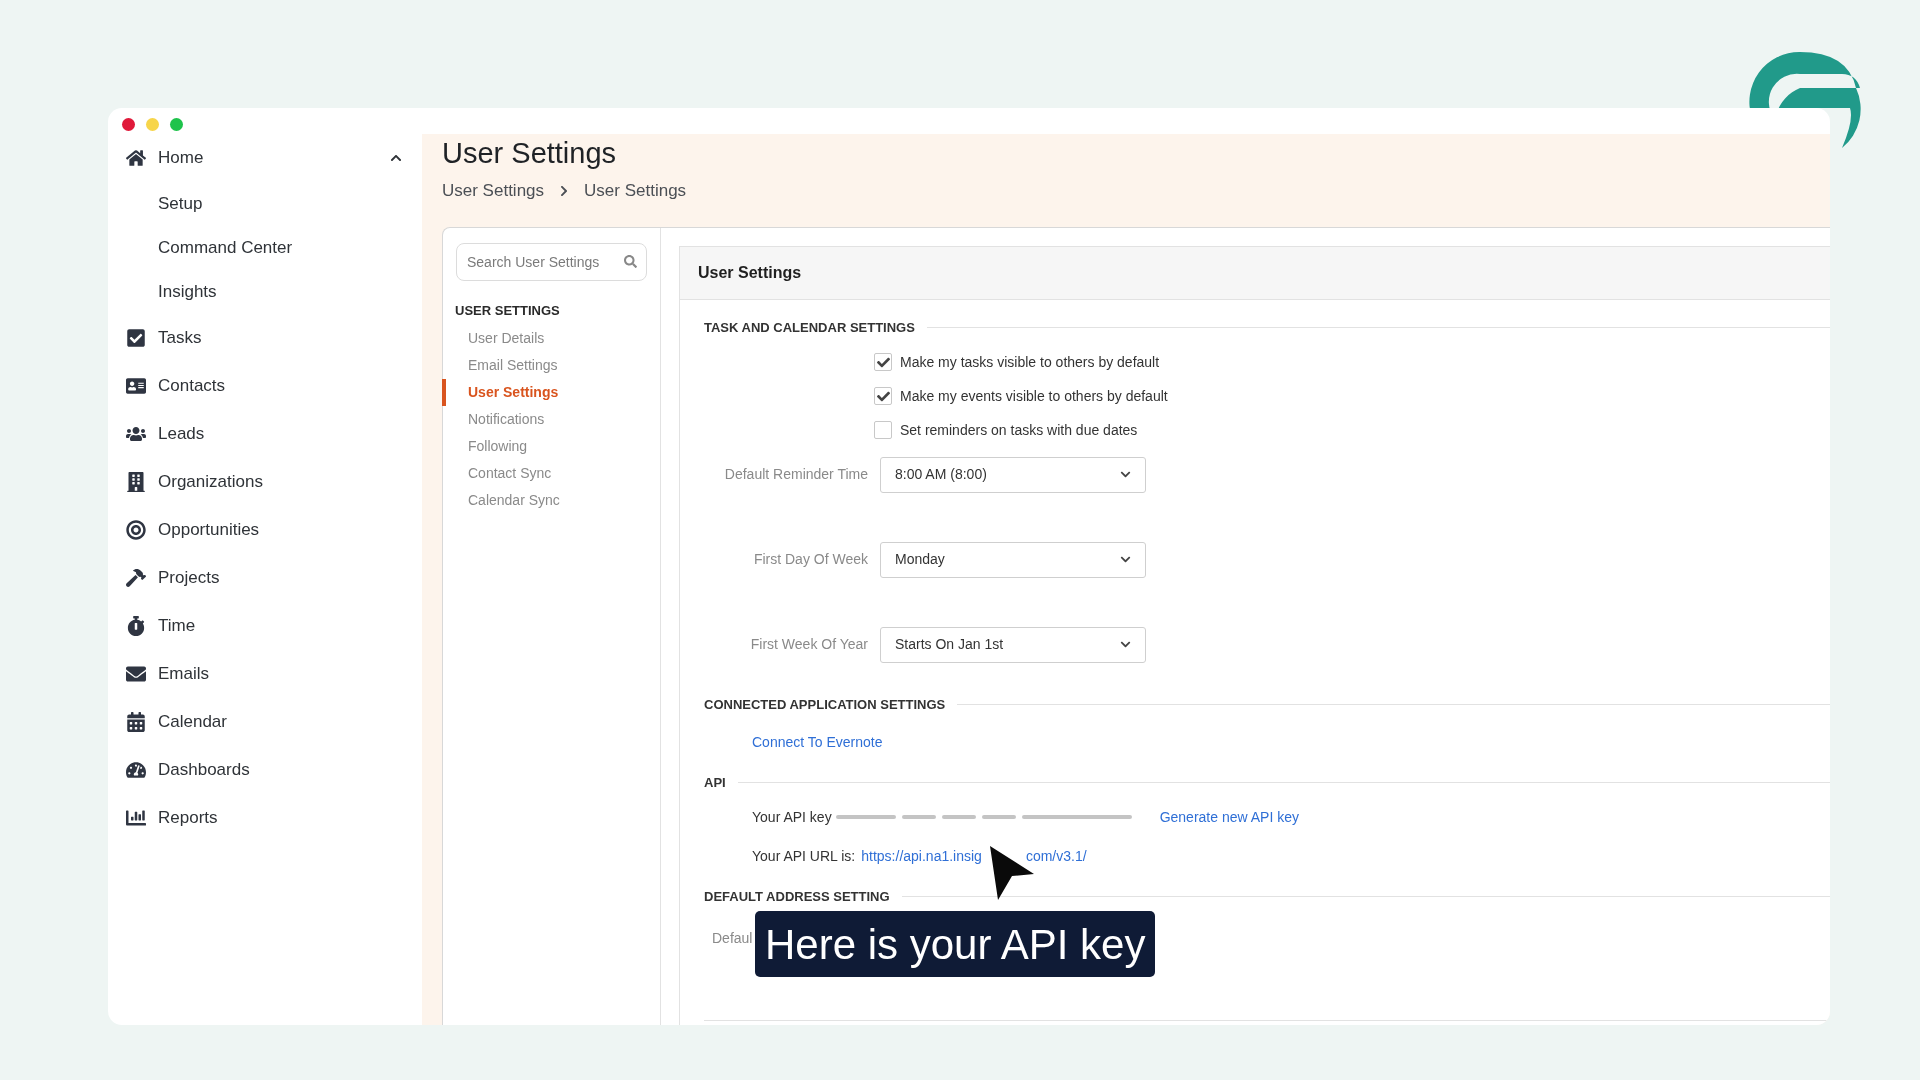 This screenshot has width=1920, height=1080. Describe the element at coordinates (264, 434) in the screenshot. I see `sidebar-item: Leads` at that location.